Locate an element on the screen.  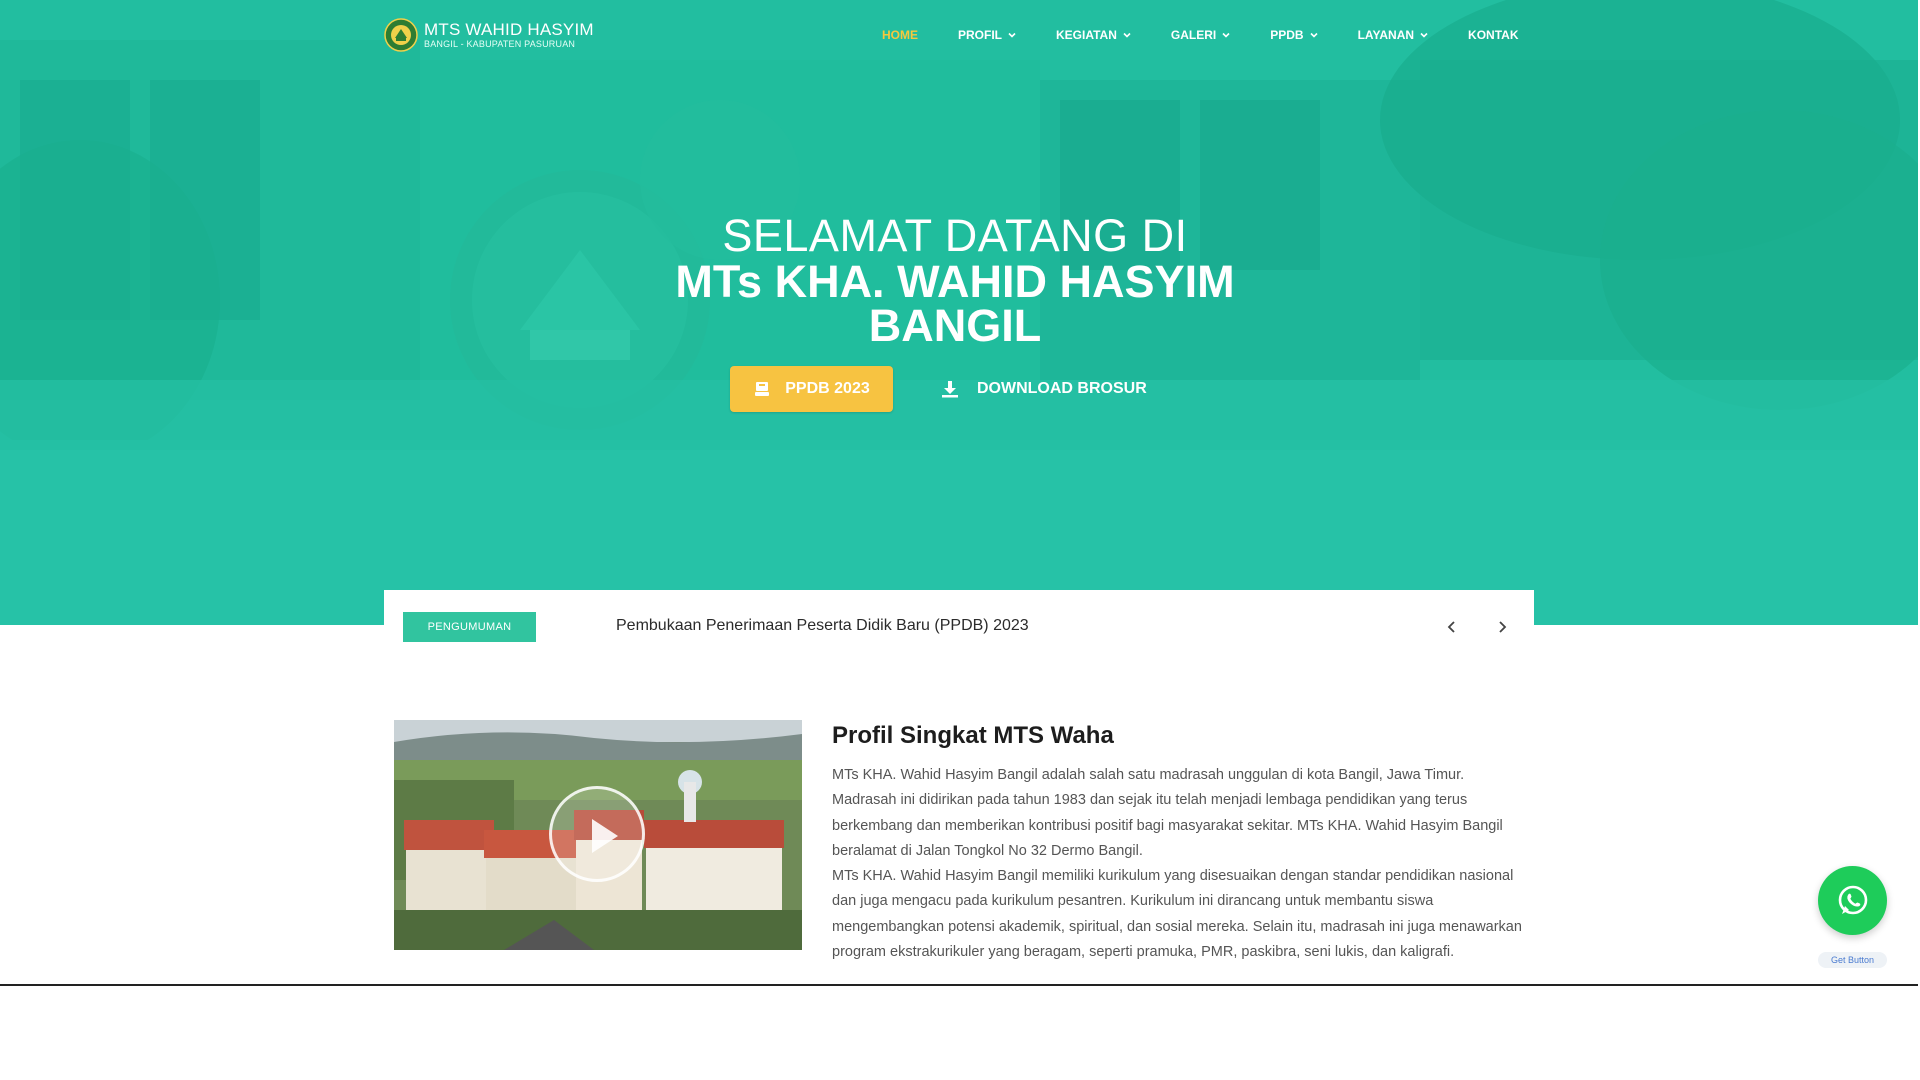
profile-title: Profil Singkat MTS Waha is located at coordinates (973, 735).